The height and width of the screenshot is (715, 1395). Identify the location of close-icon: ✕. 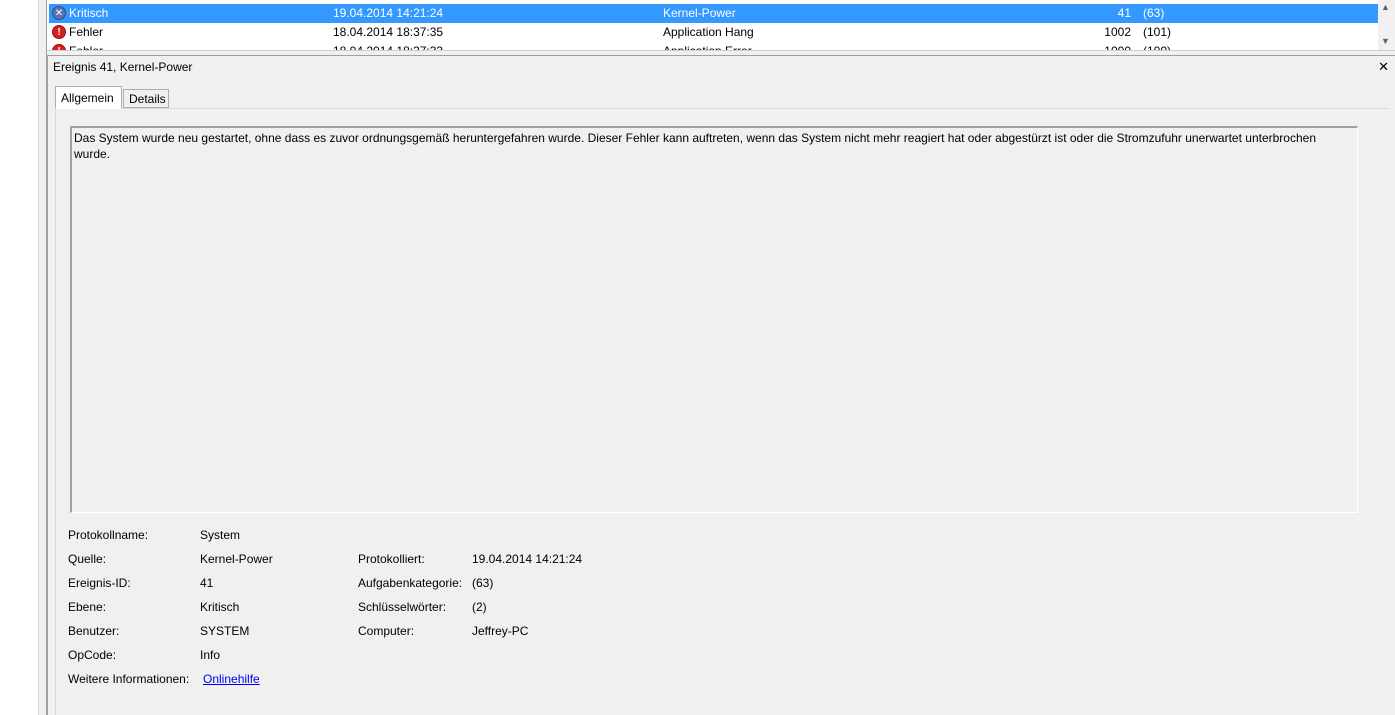
(1383, 67).